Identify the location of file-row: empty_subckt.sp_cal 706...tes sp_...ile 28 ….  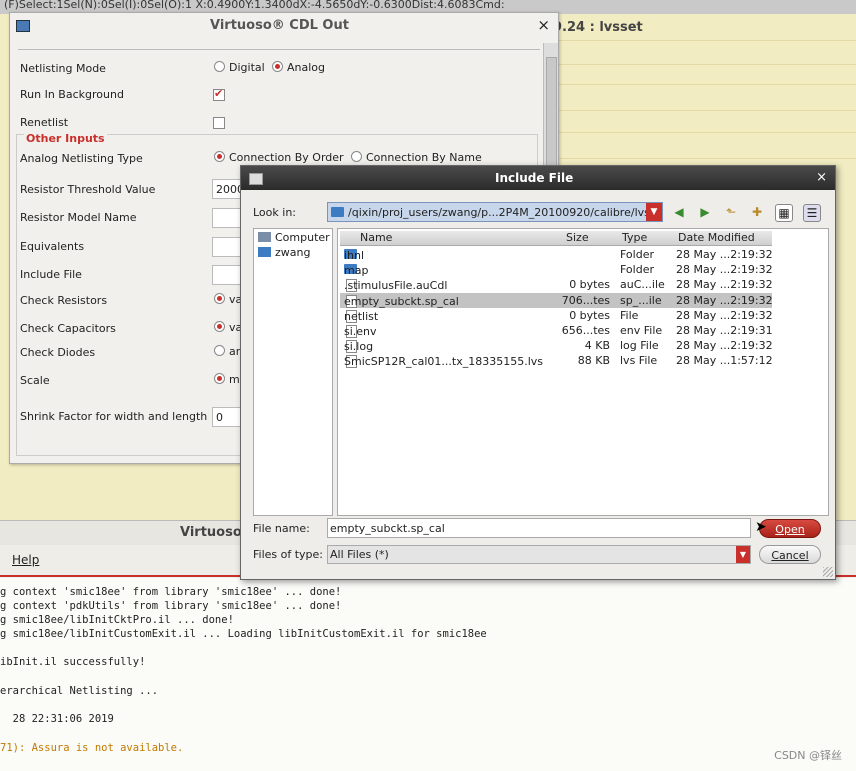
(556, 300).